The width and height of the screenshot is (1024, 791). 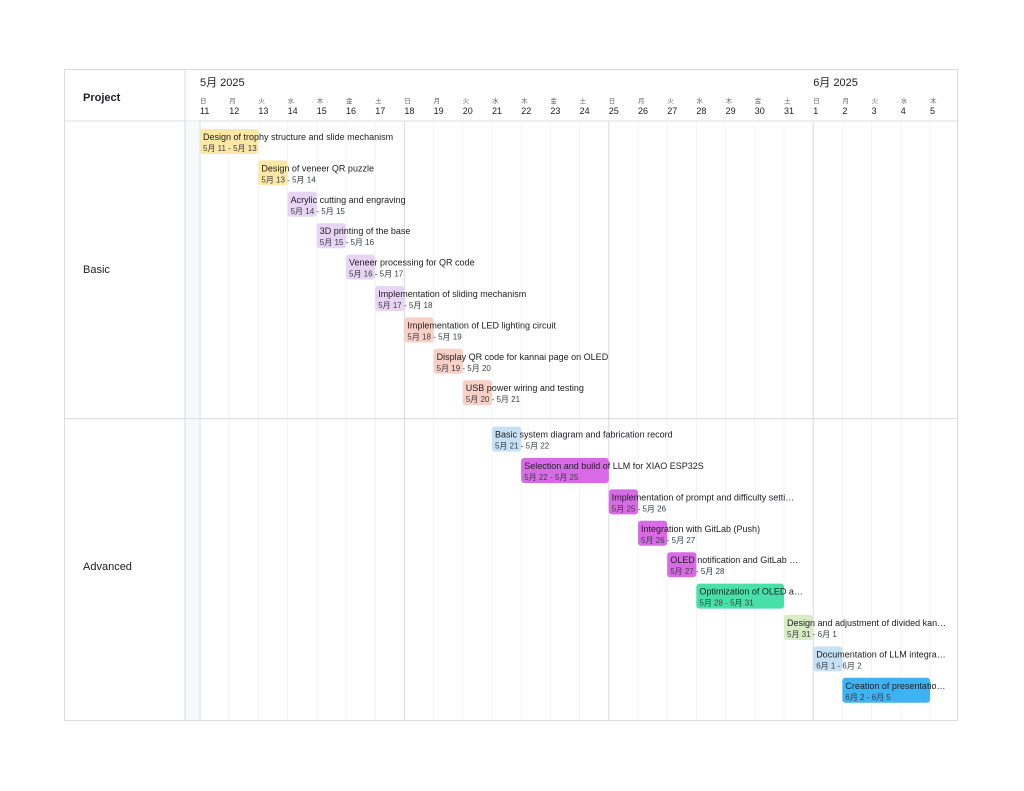 I want to click on day-number-label: 23, so click(x=555, y=111).